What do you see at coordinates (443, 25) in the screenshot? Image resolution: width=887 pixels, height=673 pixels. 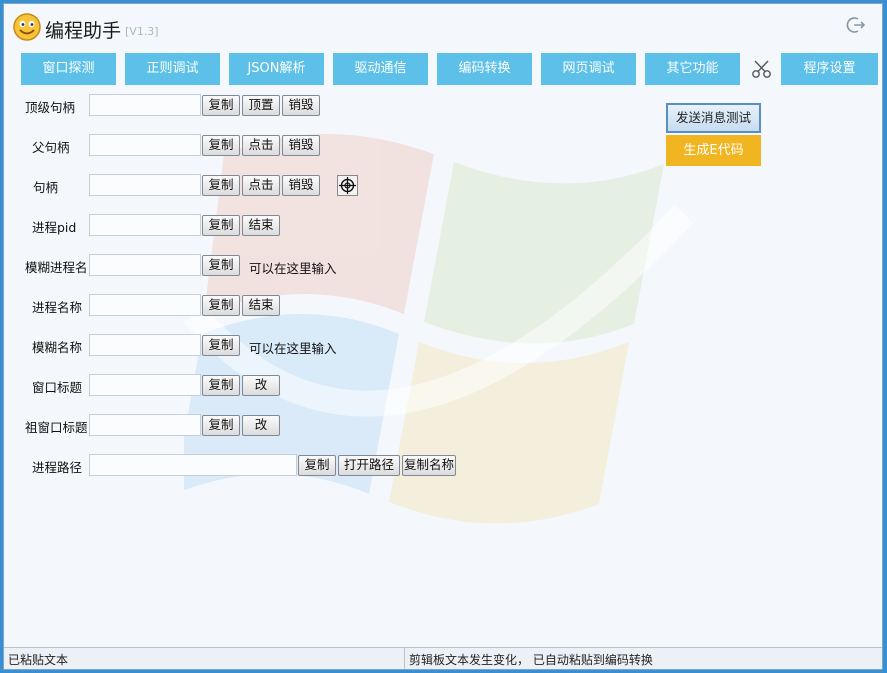 I see `title-bar: 编程助手 [V1.3]` at bounding box center [443, 25].